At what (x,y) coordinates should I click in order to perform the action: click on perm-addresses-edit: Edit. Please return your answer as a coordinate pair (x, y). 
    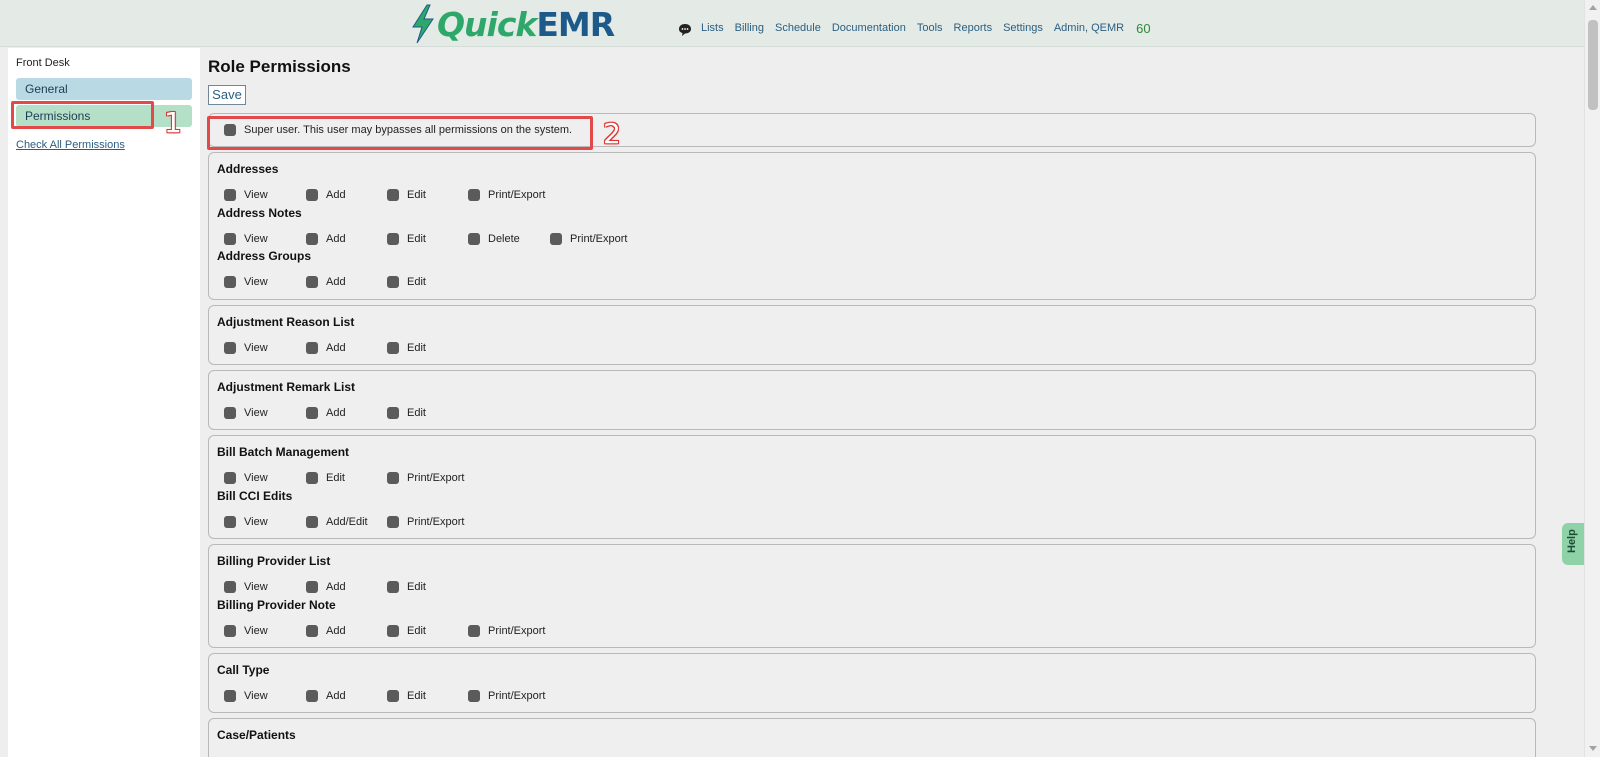
    Looking at the image, I should click on (406, 195).